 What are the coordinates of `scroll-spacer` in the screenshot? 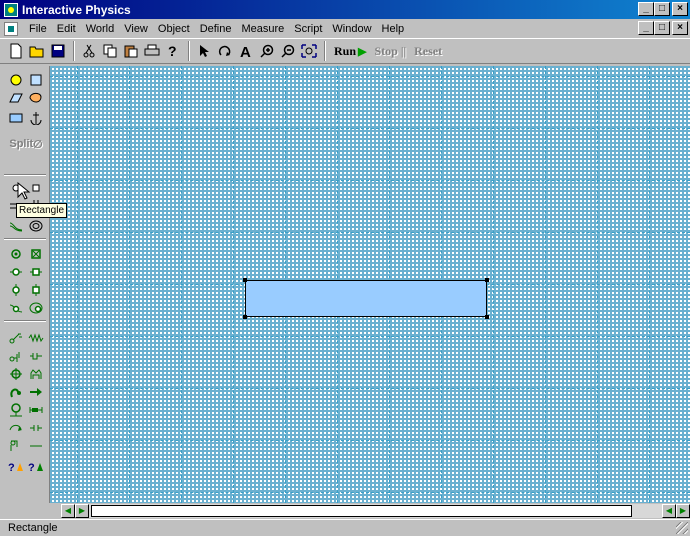 It's located at (55, 510).